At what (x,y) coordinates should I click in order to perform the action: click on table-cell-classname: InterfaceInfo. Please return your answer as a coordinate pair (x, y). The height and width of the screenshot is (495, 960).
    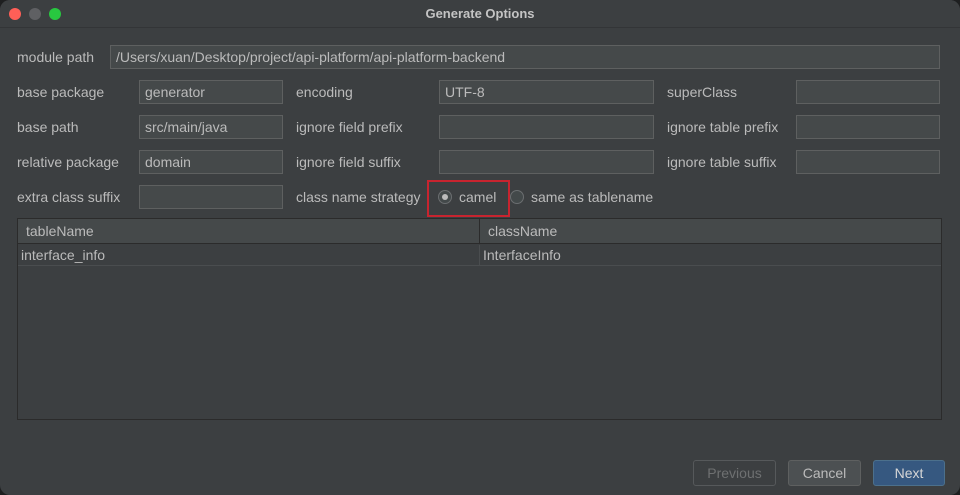
    Looking at the image, I should click on (710, 255).